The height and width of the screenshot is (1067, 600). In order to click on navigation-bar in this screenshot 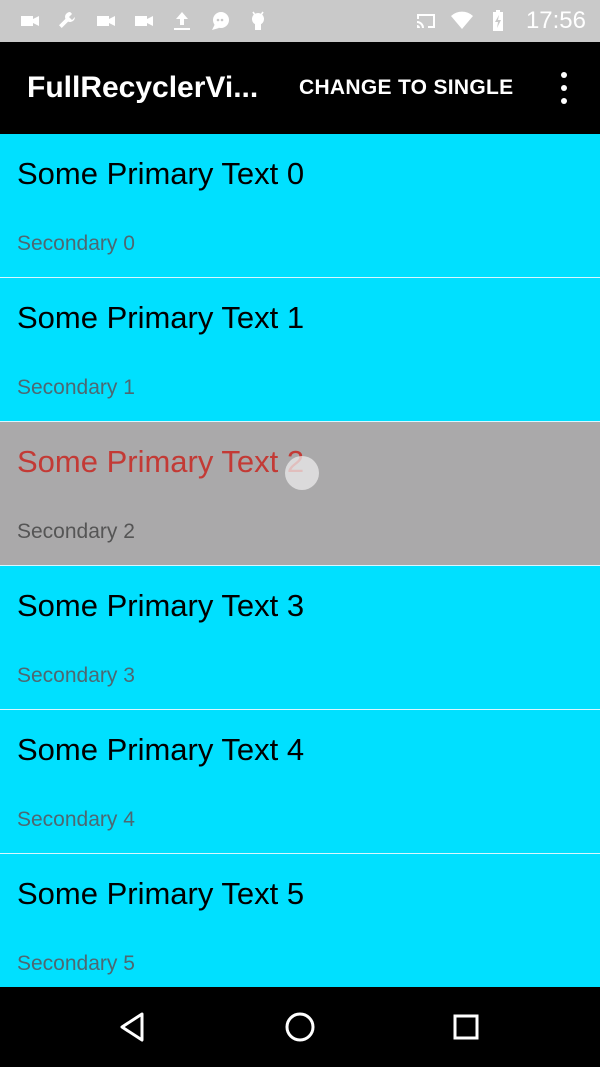, I will do `click(300, 1027)`.